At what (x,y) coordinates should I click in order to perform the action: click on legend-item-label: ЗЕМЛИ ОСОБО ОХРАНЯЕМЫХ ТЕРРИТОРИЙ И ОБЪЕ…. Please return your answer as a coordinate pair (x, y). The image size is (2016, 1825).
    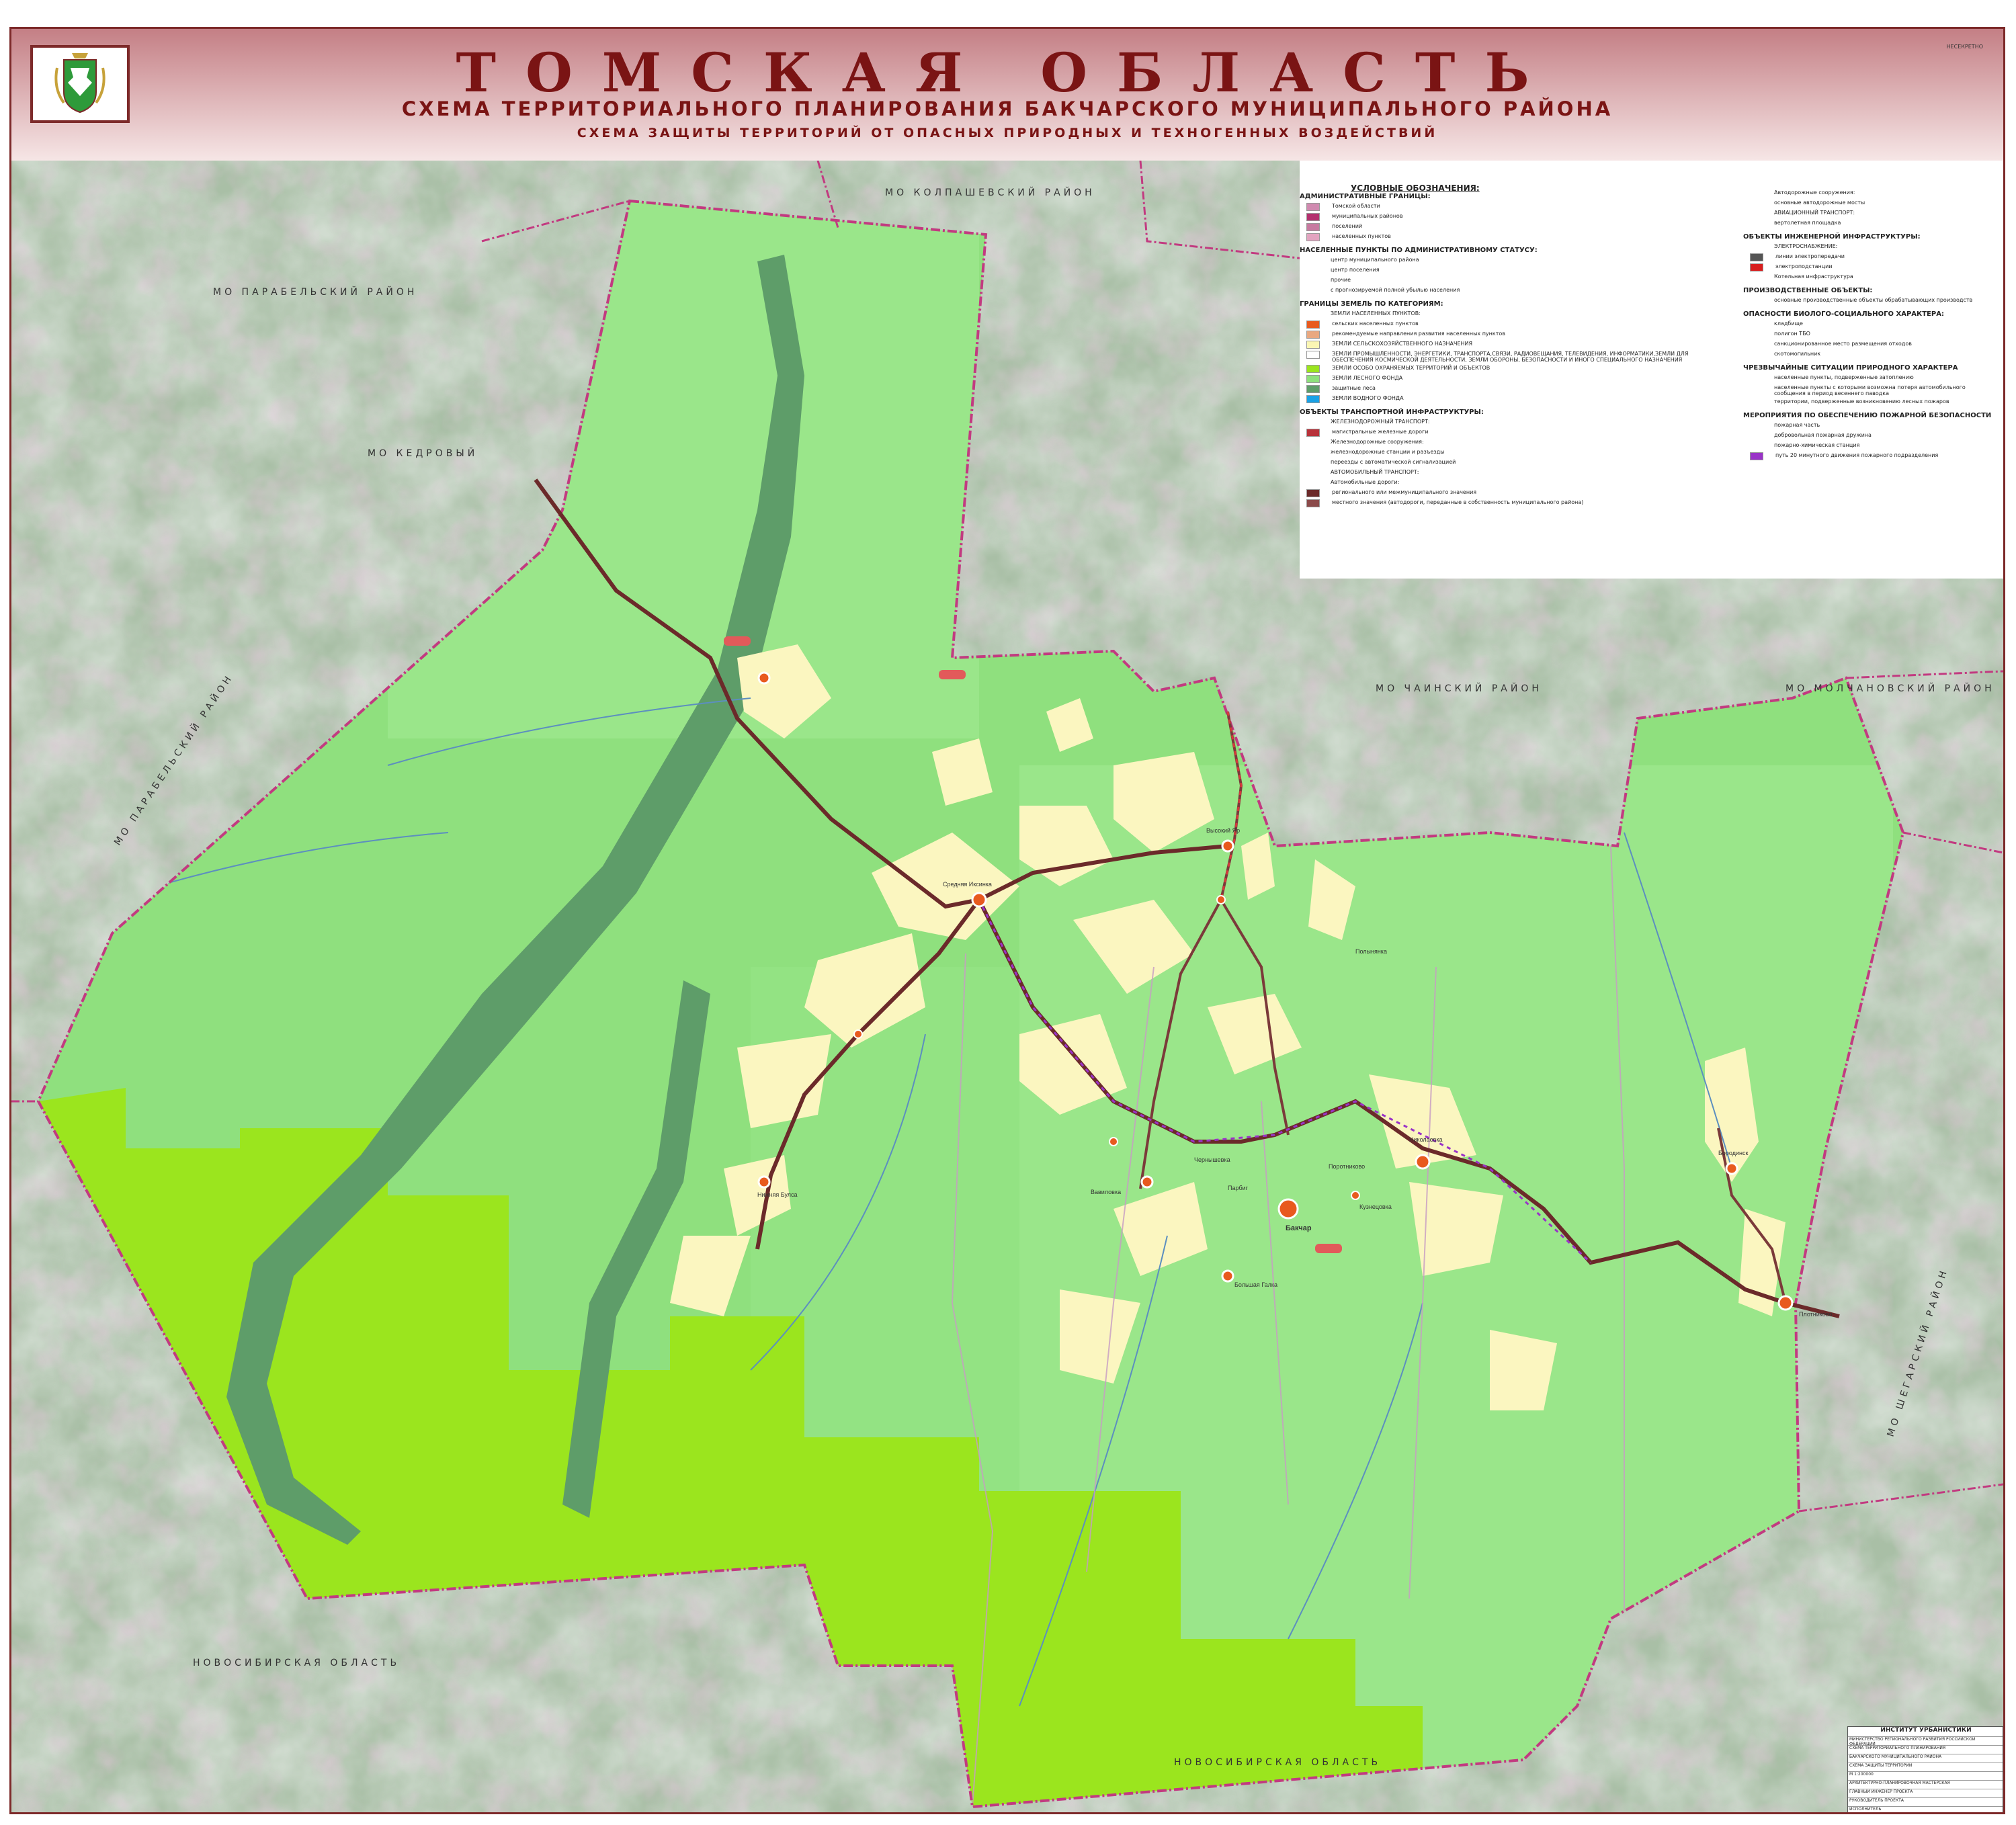
    Looking at the image, I should click on (1411, 368).